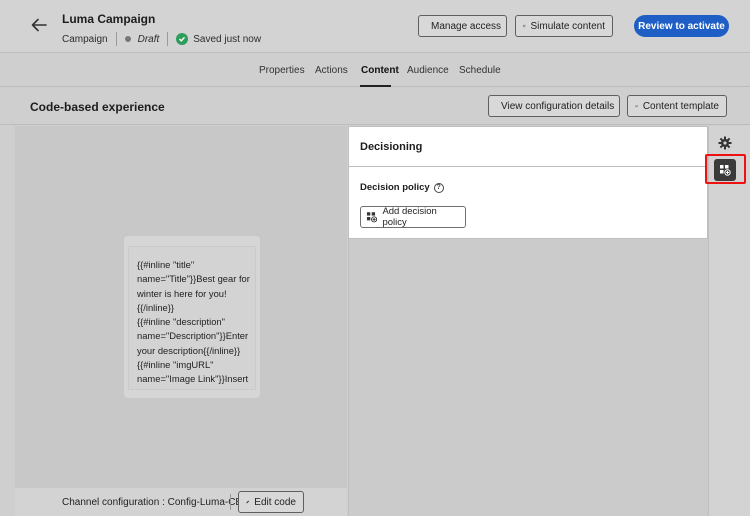  Describe the element at coordinates (155, 502) in the screenshot. I see `channel-configuration: Channel configuration : Config-Luma-CBE` at that location.